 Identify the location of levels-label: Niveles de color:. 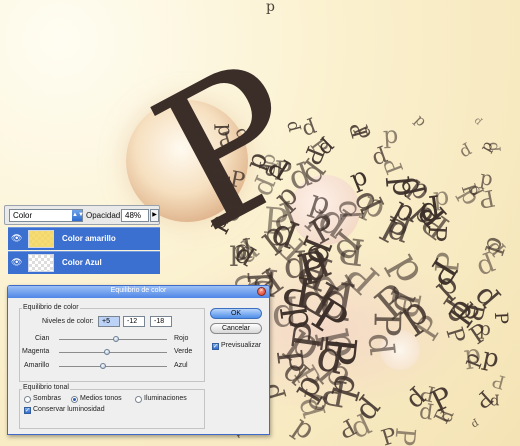
(68, 321).